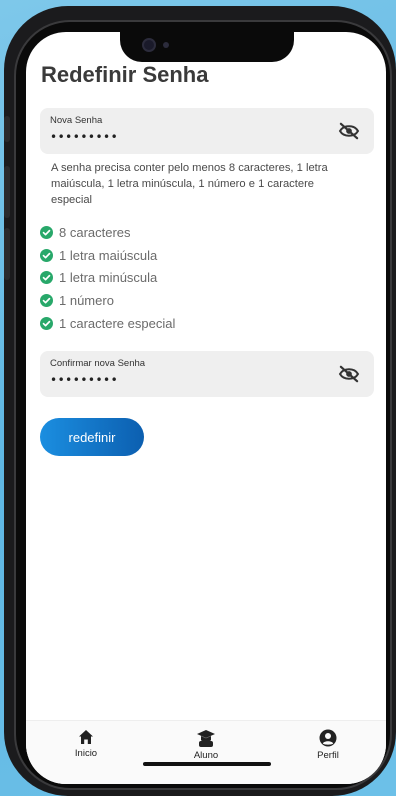 This screenshot has width=396, height=796. I want to click on graduation-cap-icon, so click(206, 738).